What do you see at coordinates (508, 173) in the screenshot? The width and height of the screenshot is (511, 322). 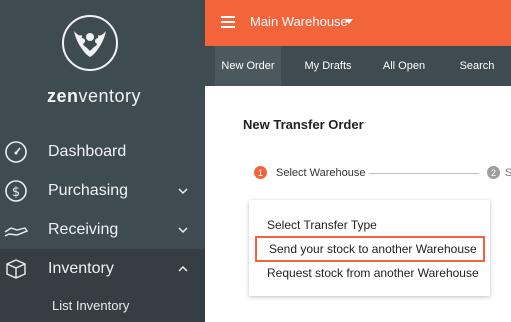 I see `step-label-2: S` at bounding box center [508, 173].